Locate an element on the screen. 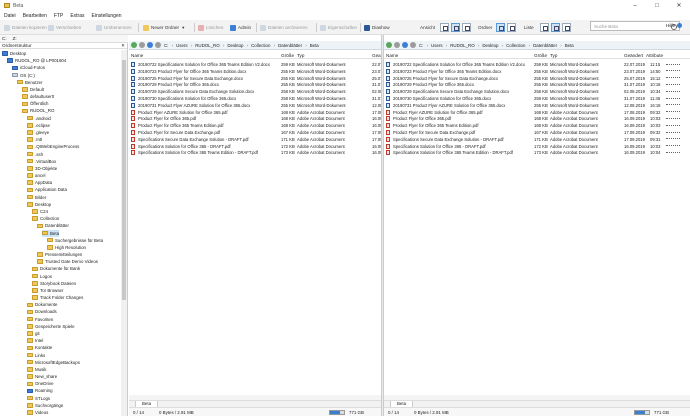 This screenshot has width=690, height=416. help-button: Hilfe is located at coordinates (674, 25).